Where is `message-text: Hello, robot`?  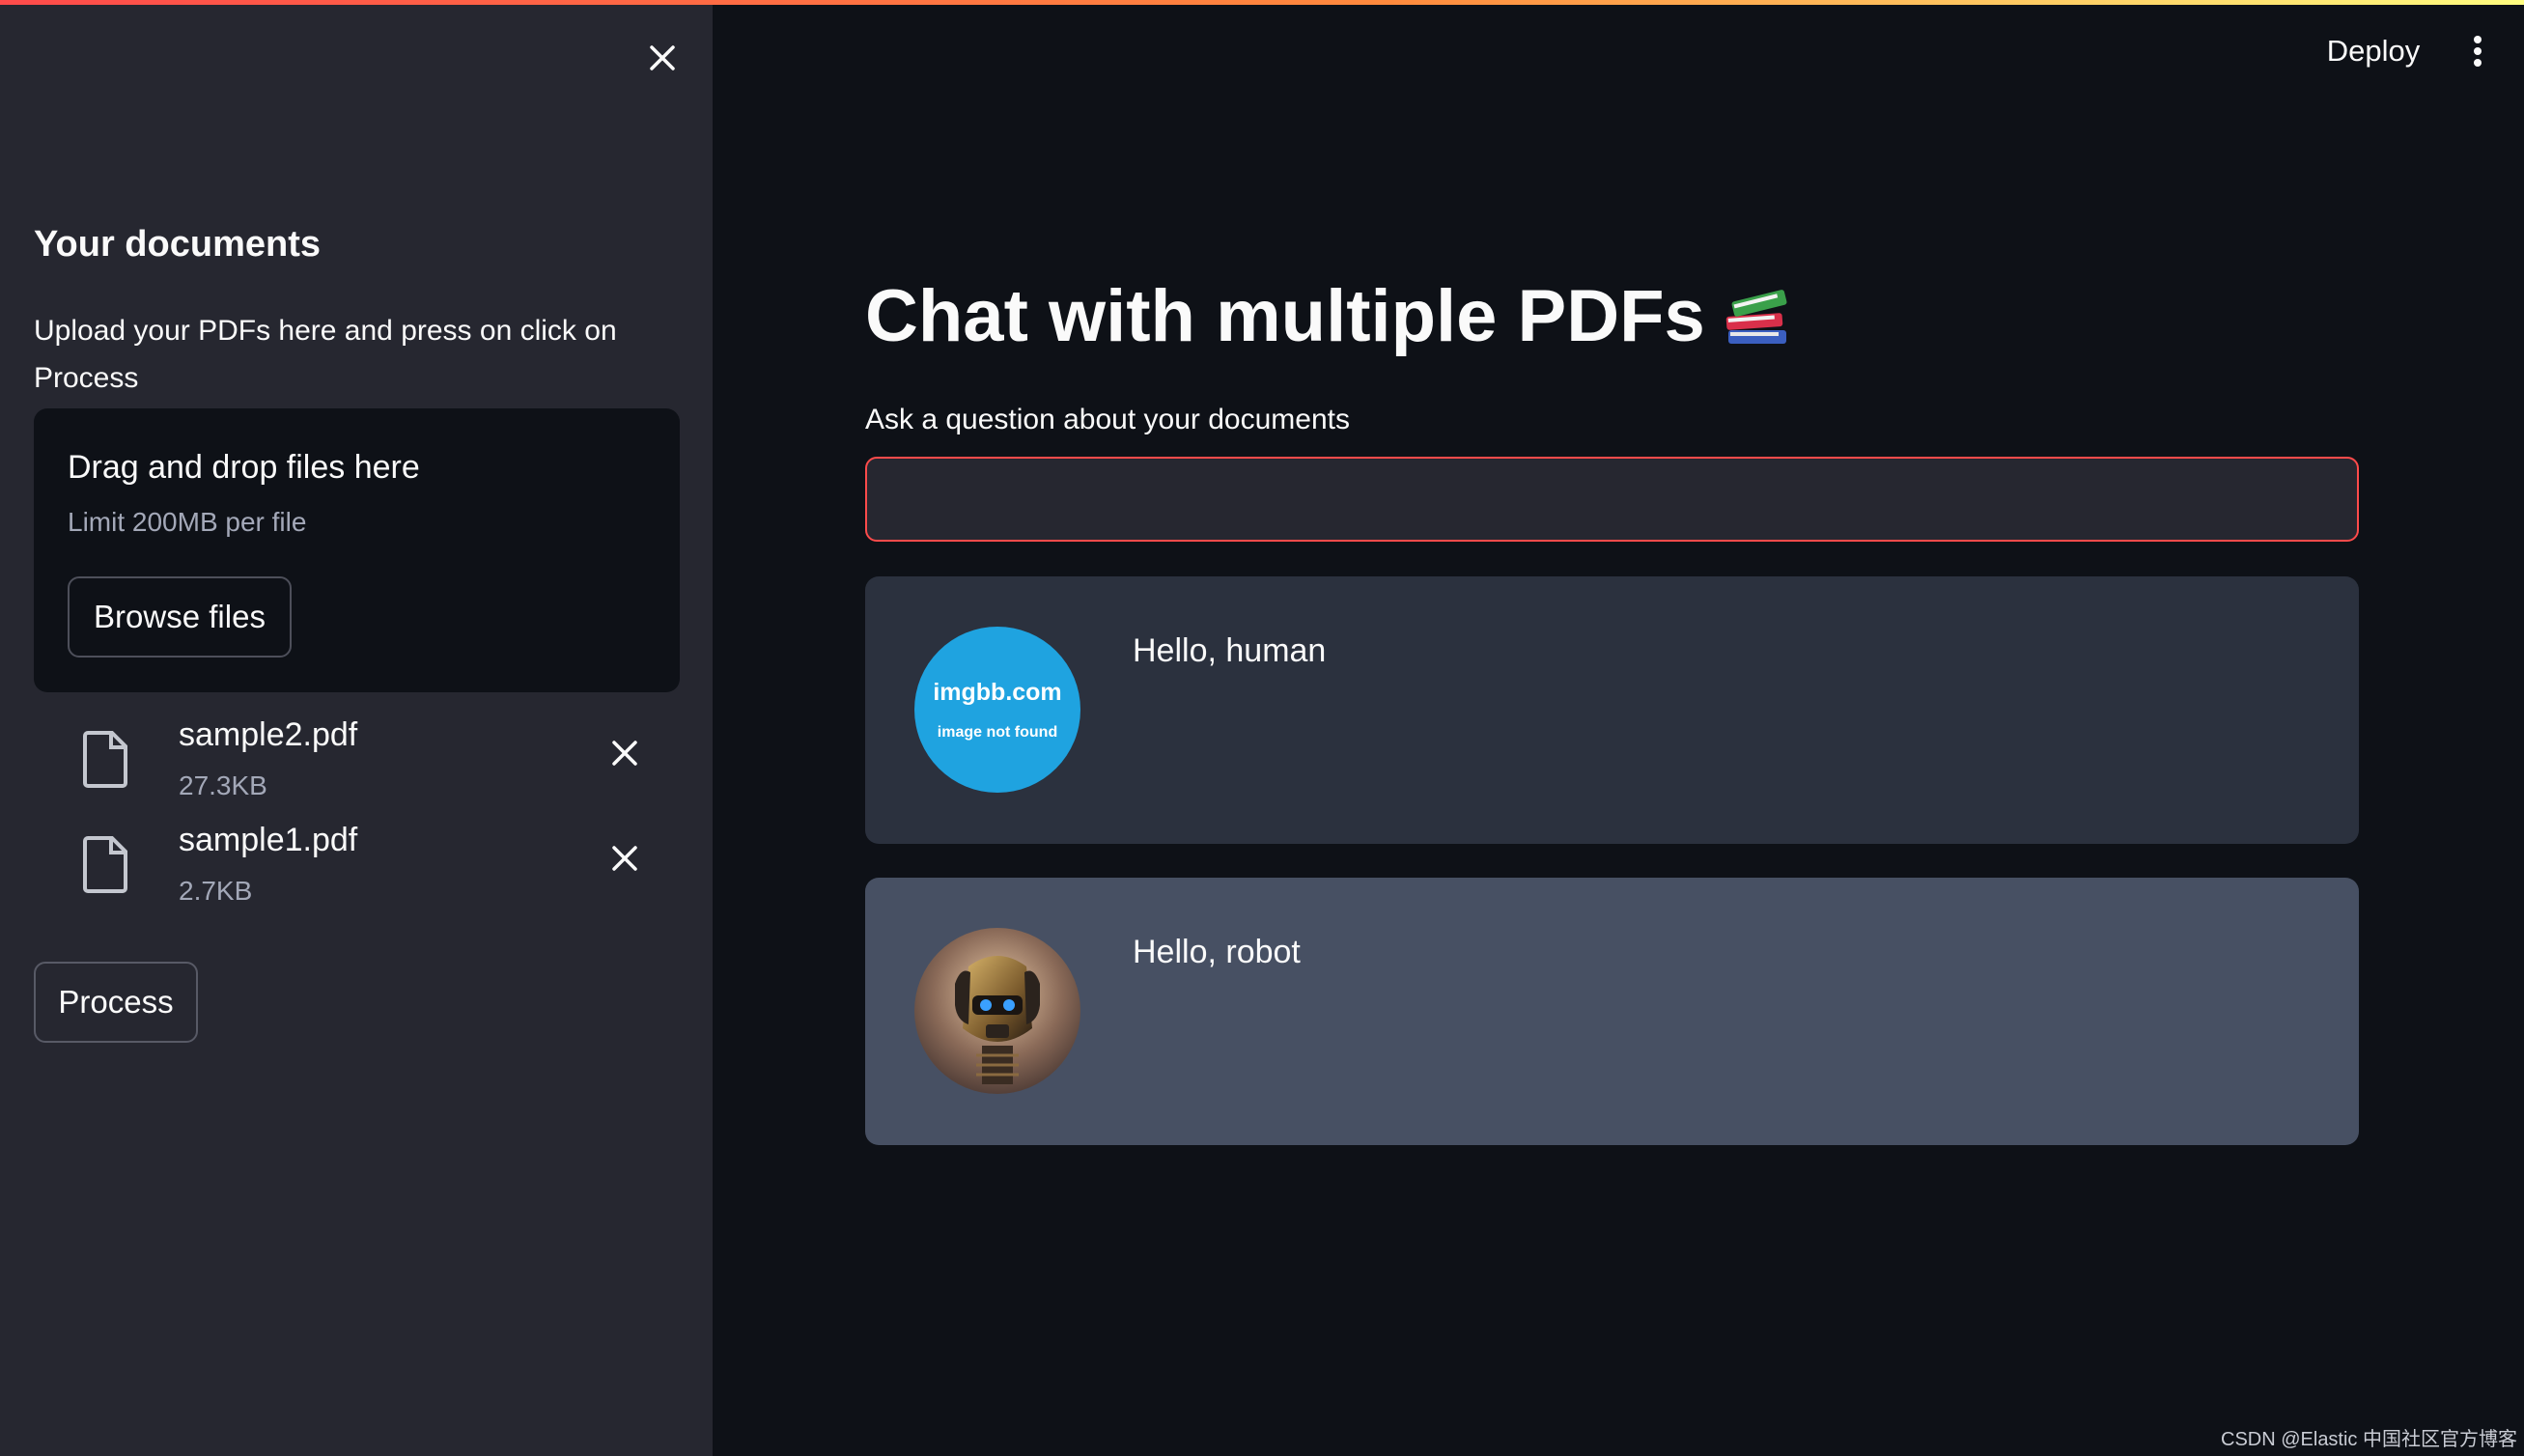
message-text: Hello, robot is located at coordinates (1217, 952).